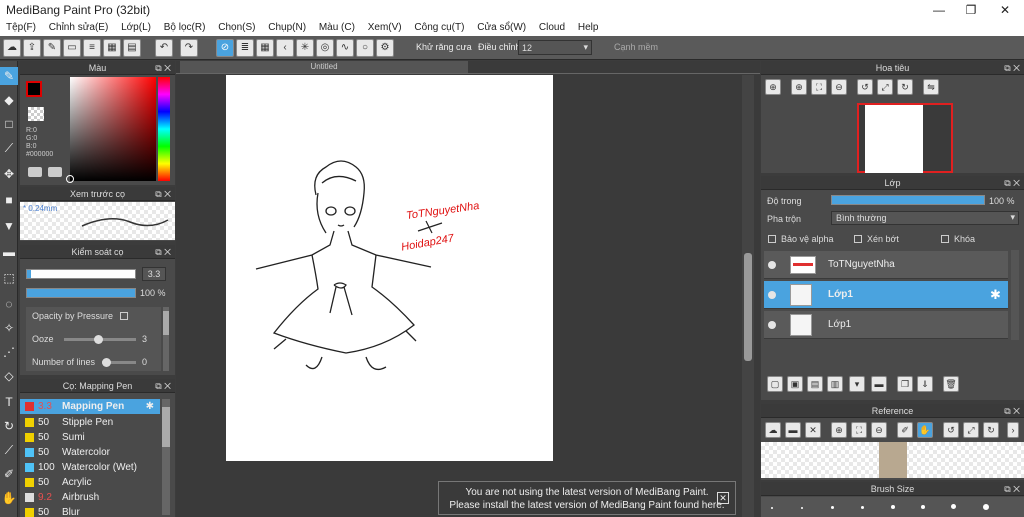 The image size is (1024, 517). I want to click on brush-control-scrollbar, so click(166, 339).